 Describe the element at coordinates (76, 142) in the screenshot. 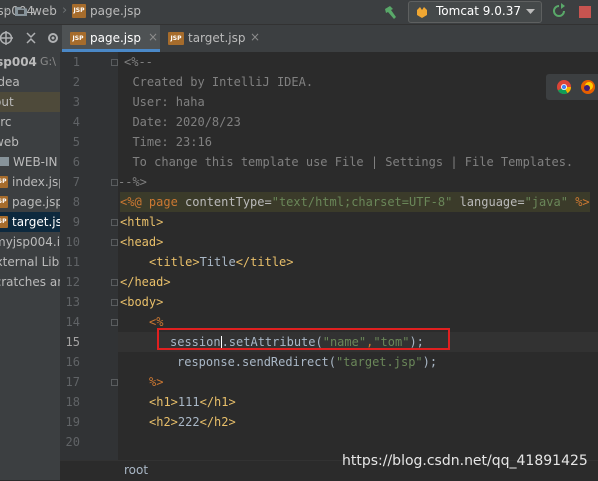

I see `line-number: 5` at that location.